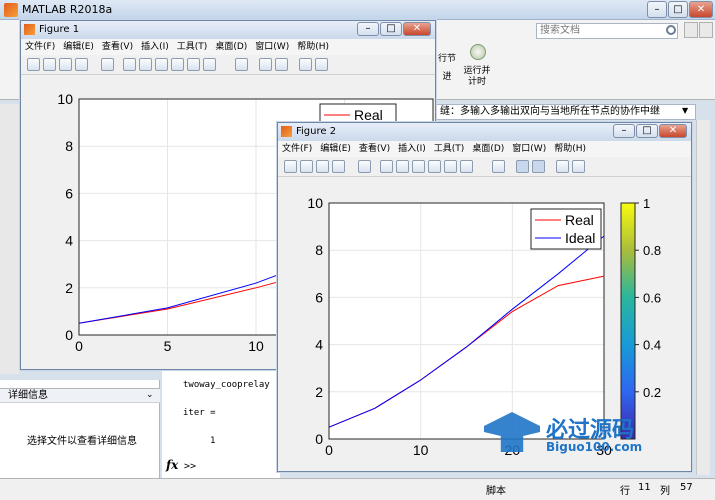  What do you see at coordinates (59, 29) in the screenshot?
I see `figure1-title: Figure 1` at bounding box center [59, 29].